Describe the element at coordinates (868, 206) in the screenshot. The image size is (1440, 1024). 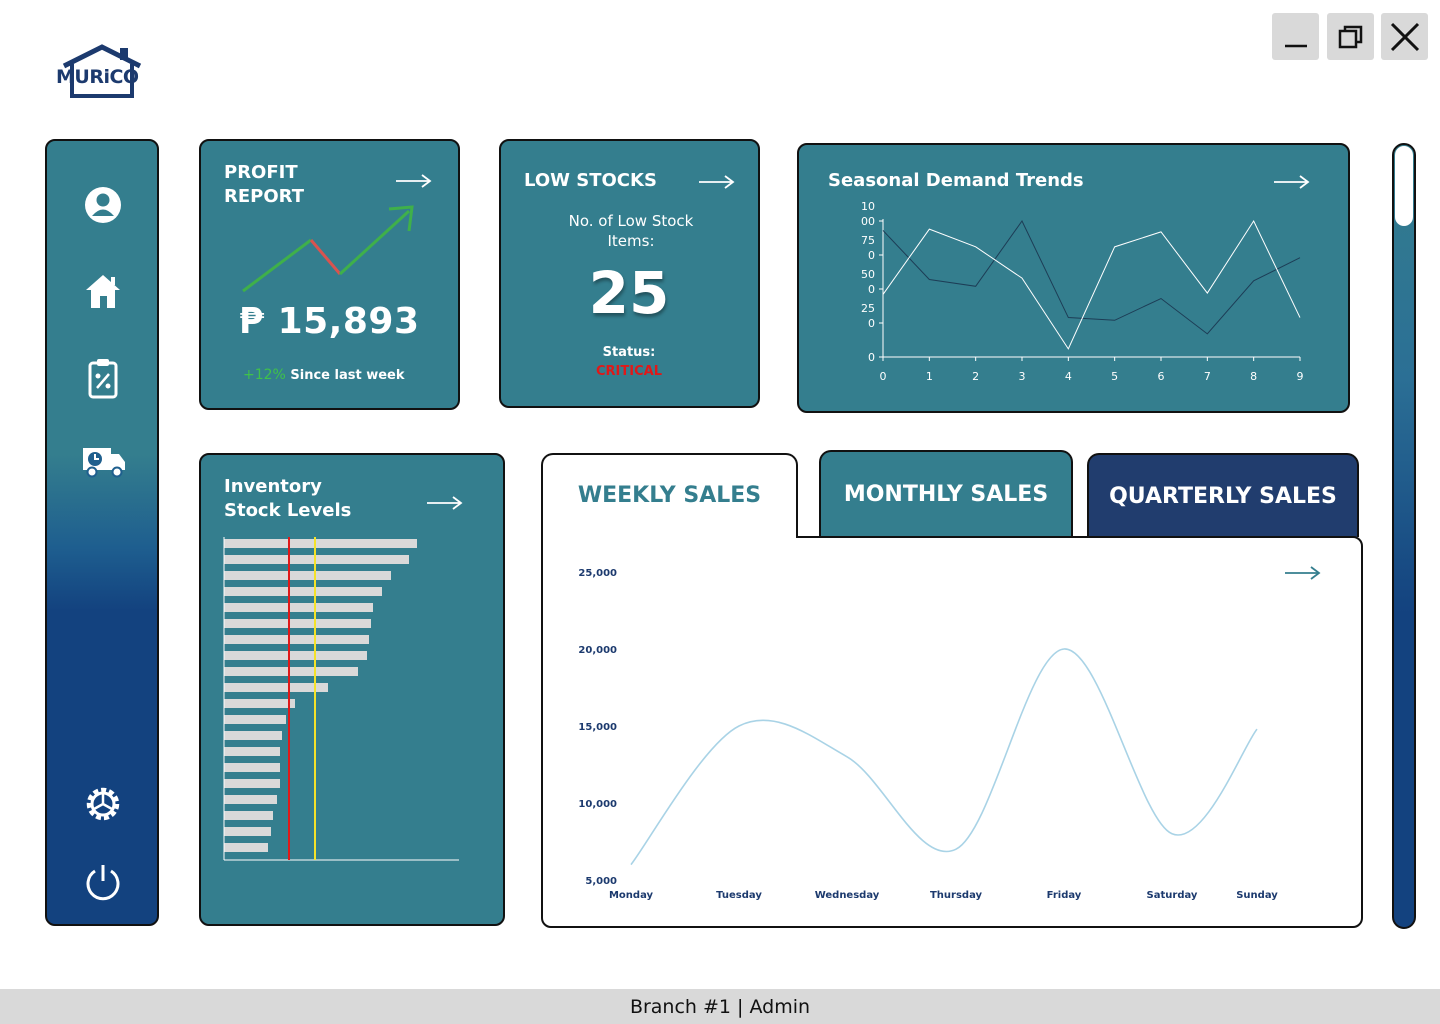
I see `seasonal-y-tick-label: 10` at that location.